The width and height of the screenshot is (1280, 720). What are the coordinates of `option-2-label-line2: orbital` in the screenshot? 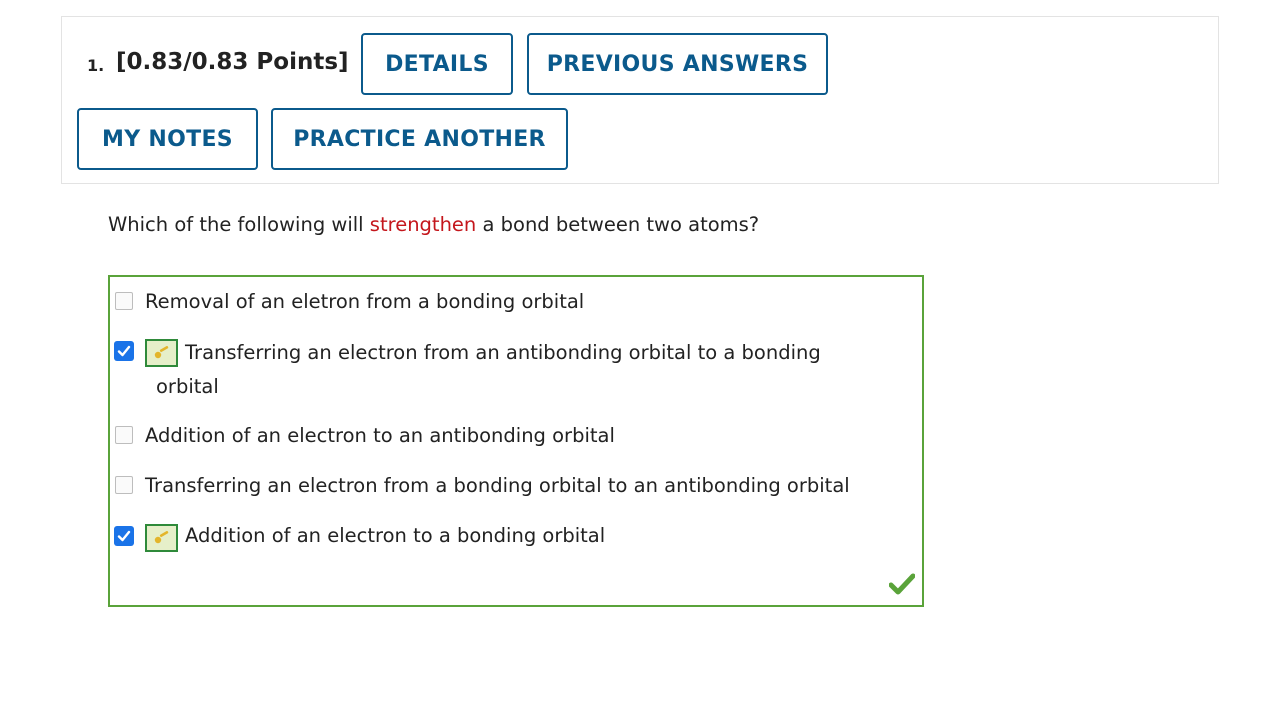 It's located at (187, 386).